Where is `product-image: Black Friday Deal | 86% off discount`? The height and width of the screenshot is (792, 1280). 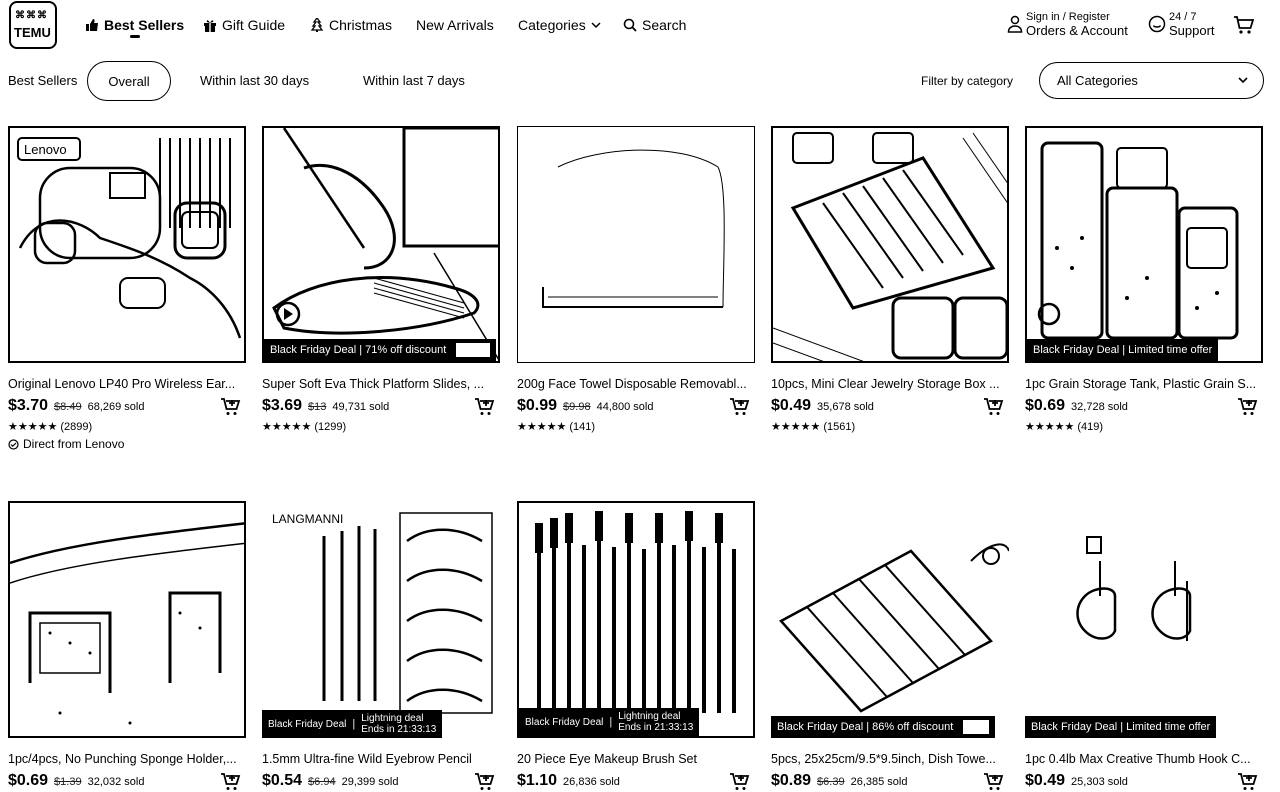 product-image: Black Friday Deal | 86% off discount is located at coordinates (890, 619).